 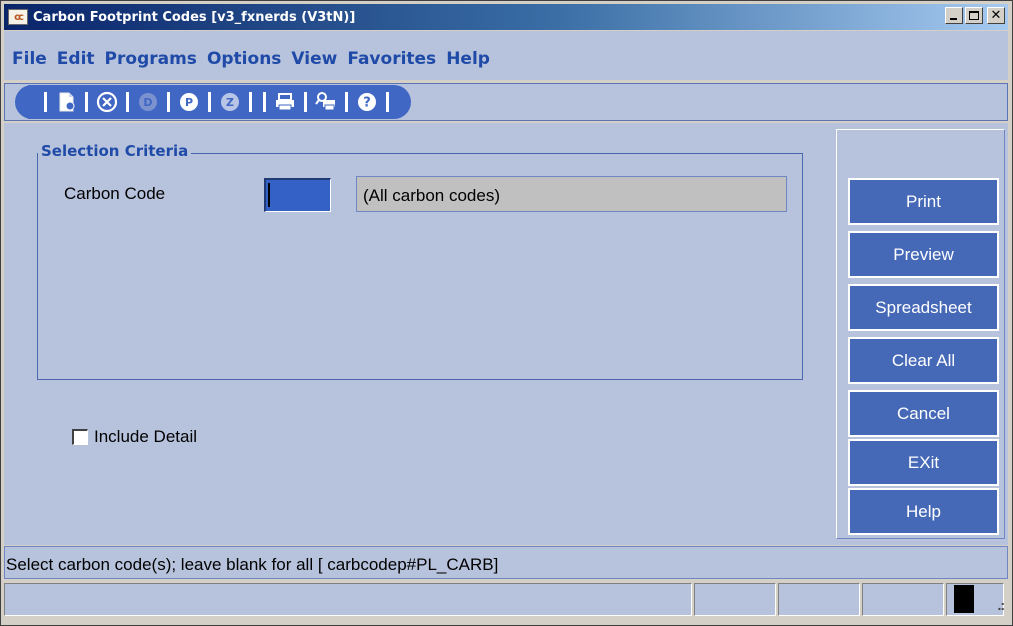 I want to click on minimize-icon, so click(x=953, y=19).